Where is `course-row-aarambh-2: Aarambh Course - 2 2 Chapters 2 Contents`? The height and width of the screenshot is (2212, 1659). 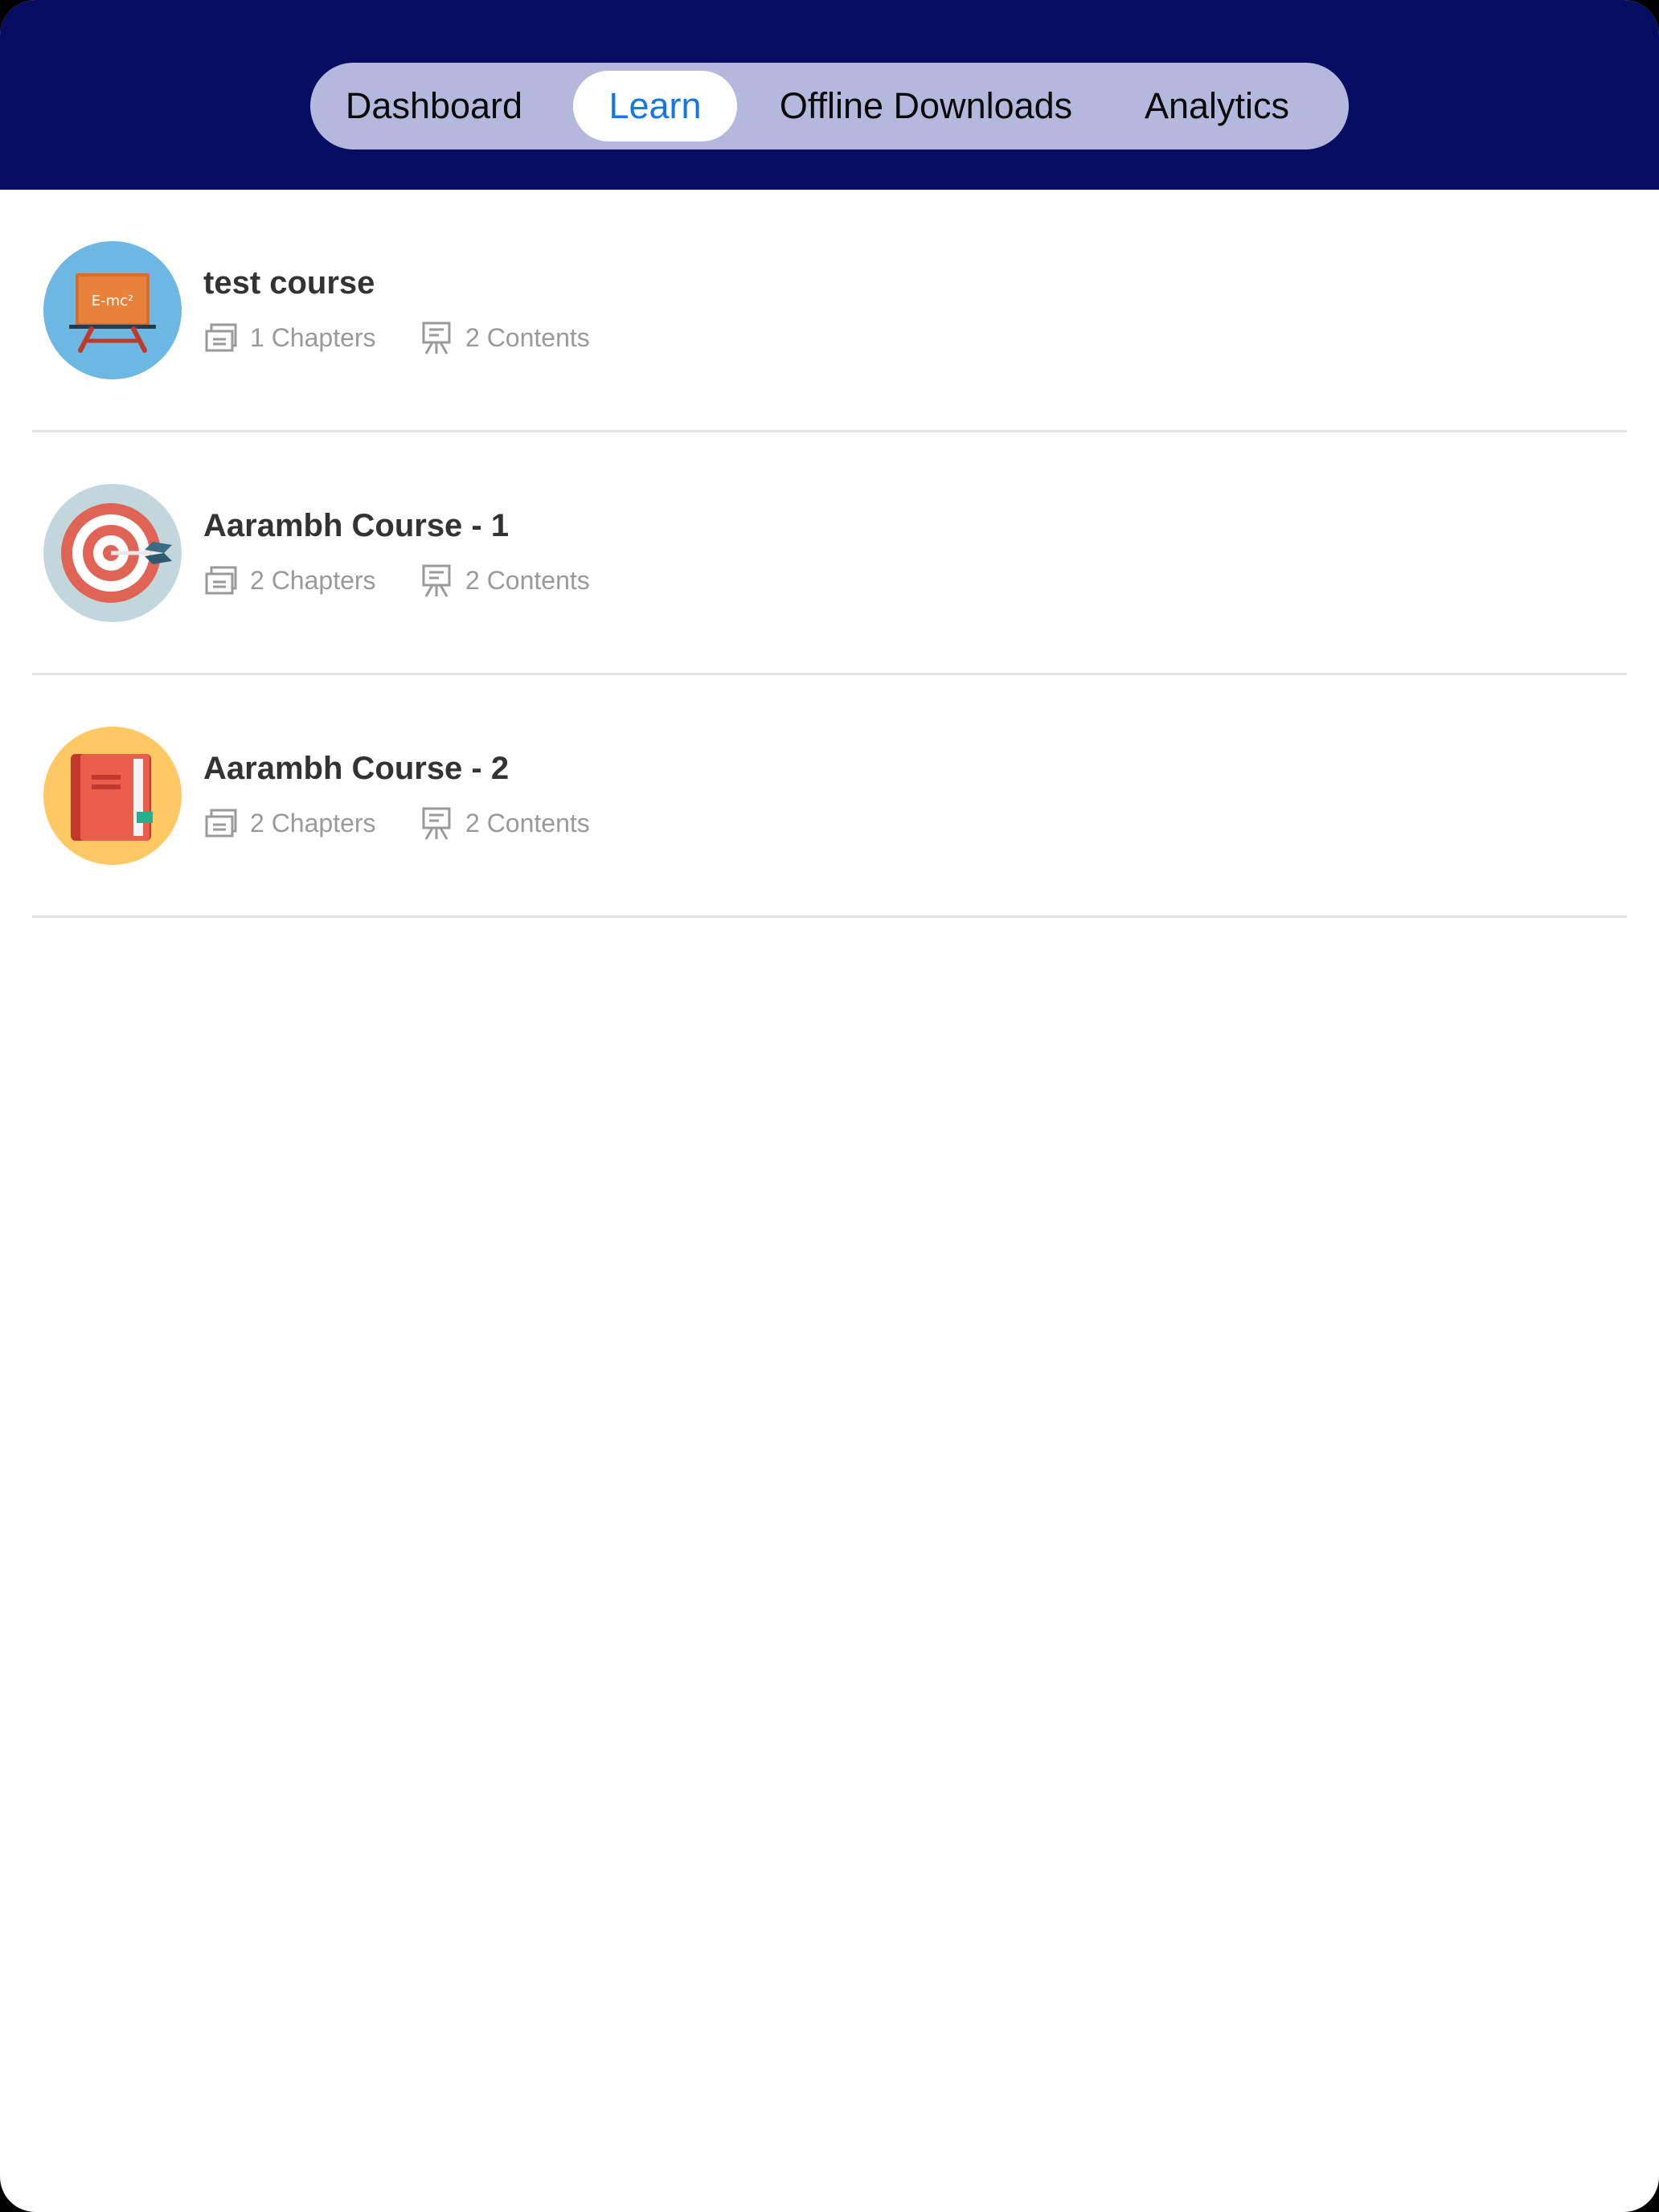
course-row-aarambh-2: Aarambh Course - 2 2 Chapters 2 Contents is located at coordinates (829, 796).